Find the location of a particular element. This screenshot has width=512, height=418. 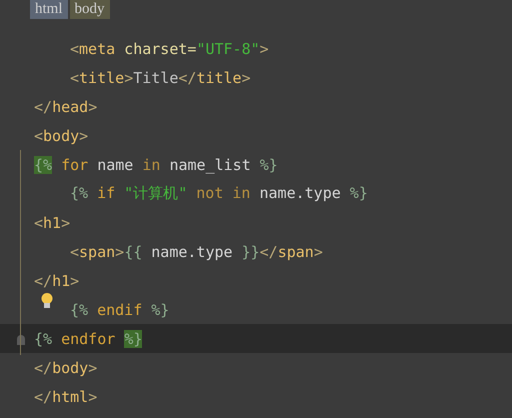

code-line: </head> is located at coordinates (66, 107).